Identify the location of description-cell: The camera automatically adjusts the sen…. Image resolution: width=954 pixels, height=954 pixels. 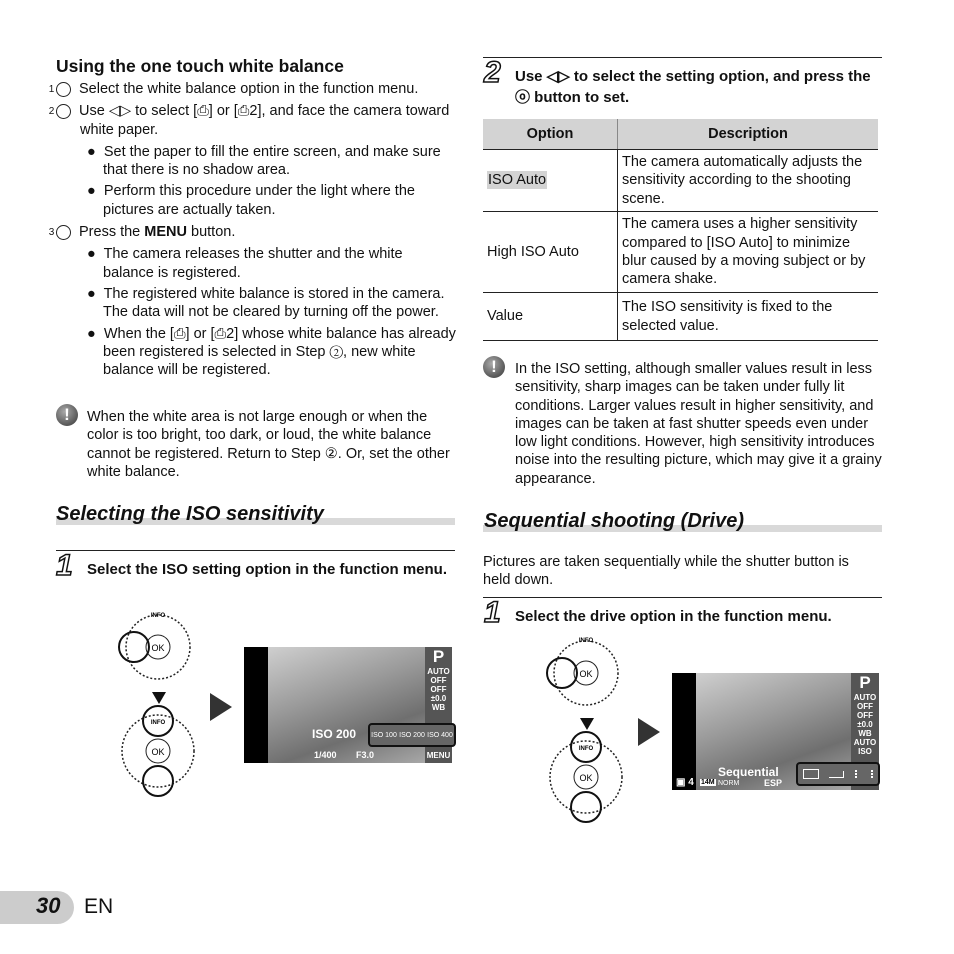
(747, 180).